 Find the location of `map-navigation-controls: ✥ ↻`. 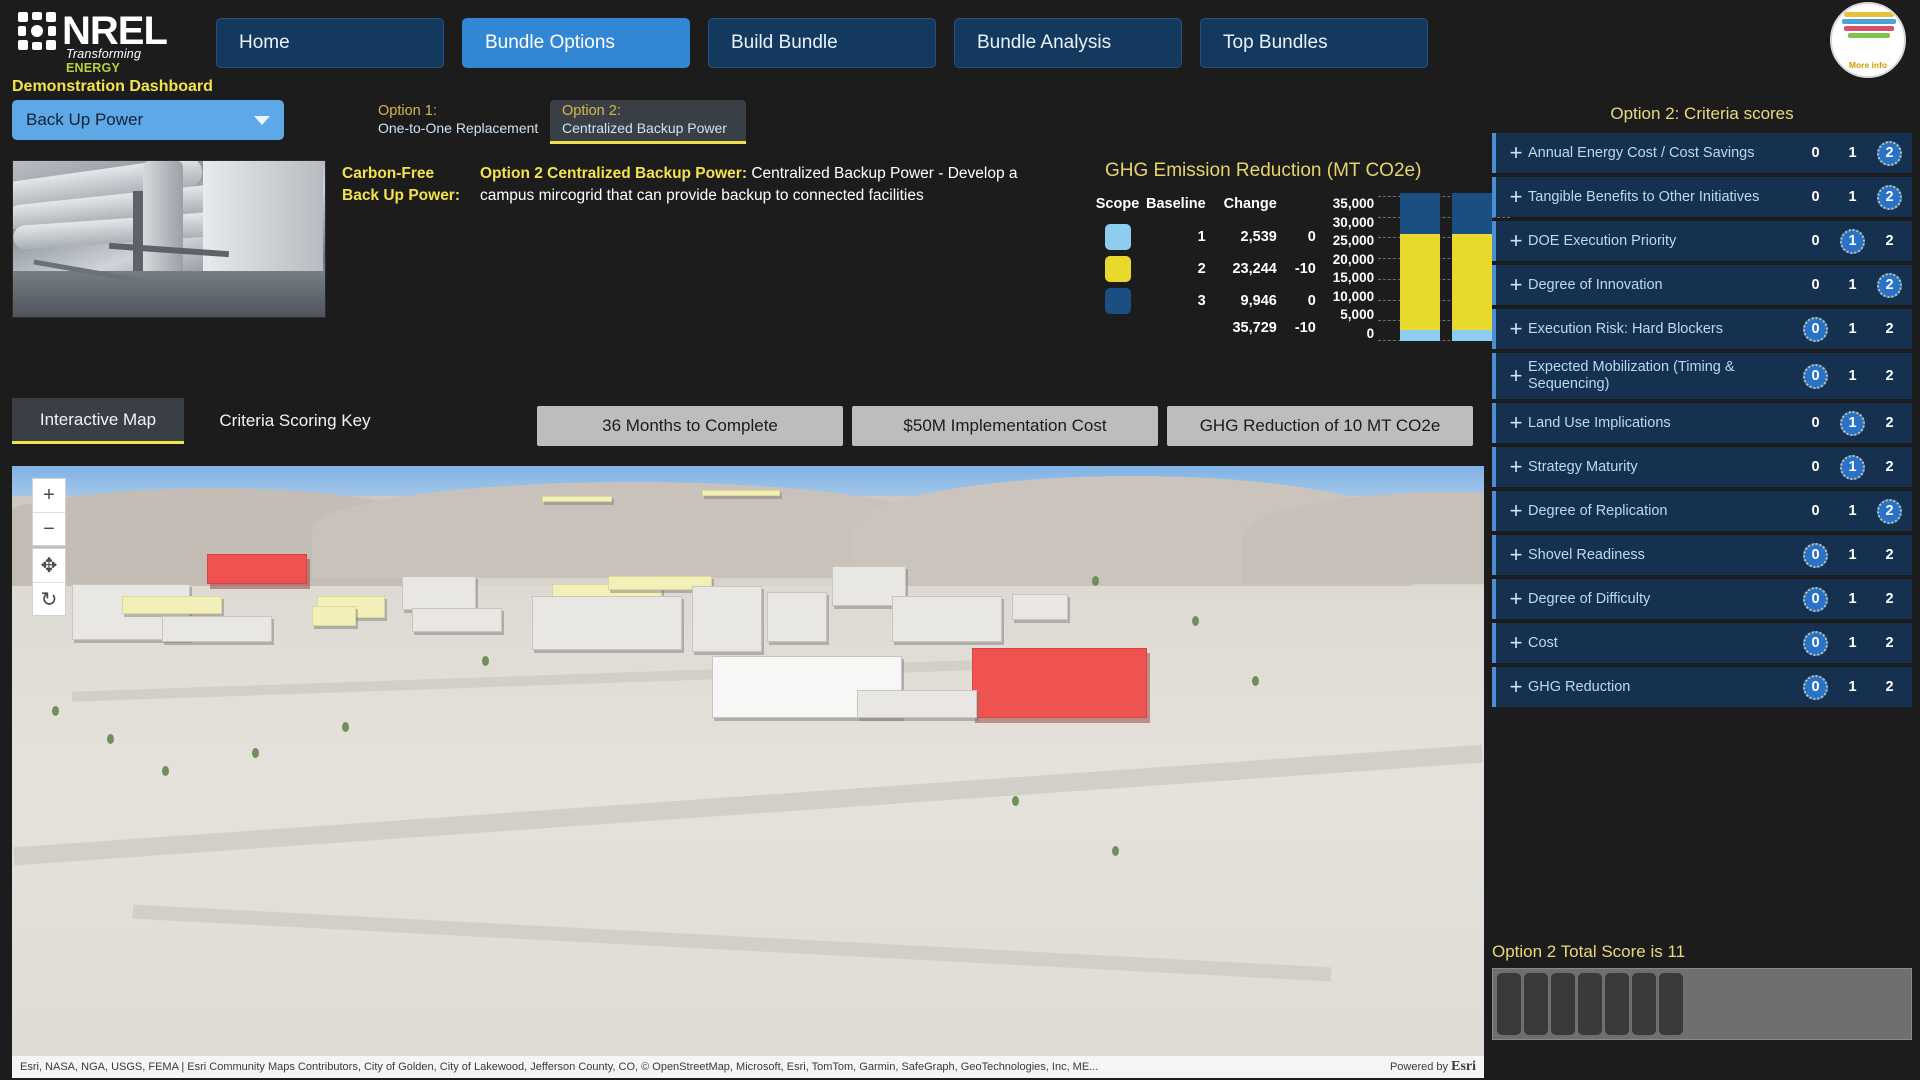

map-navigation-controls: ✥ ↻ is located at coordinates (49, 582).